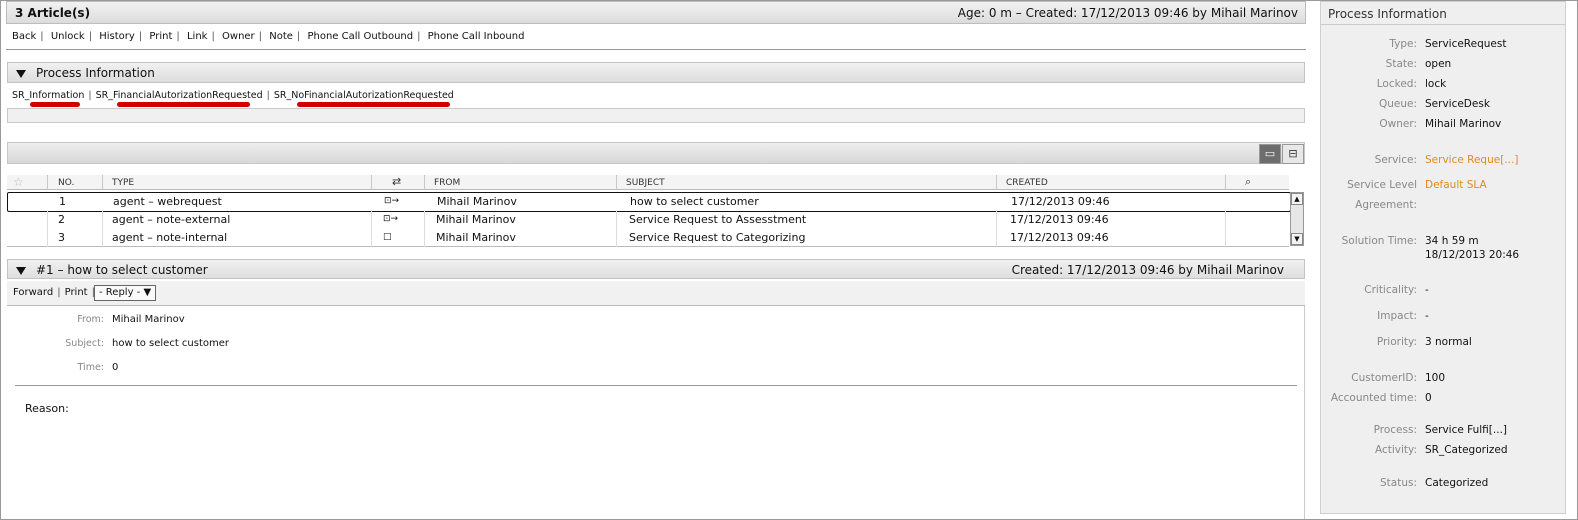 The width and height of the screenshot is (1578, 520). What do you see at coordinates (66, 183) in the screenshot?
I see `column-no: NO.` at bounding box center [66, 183].